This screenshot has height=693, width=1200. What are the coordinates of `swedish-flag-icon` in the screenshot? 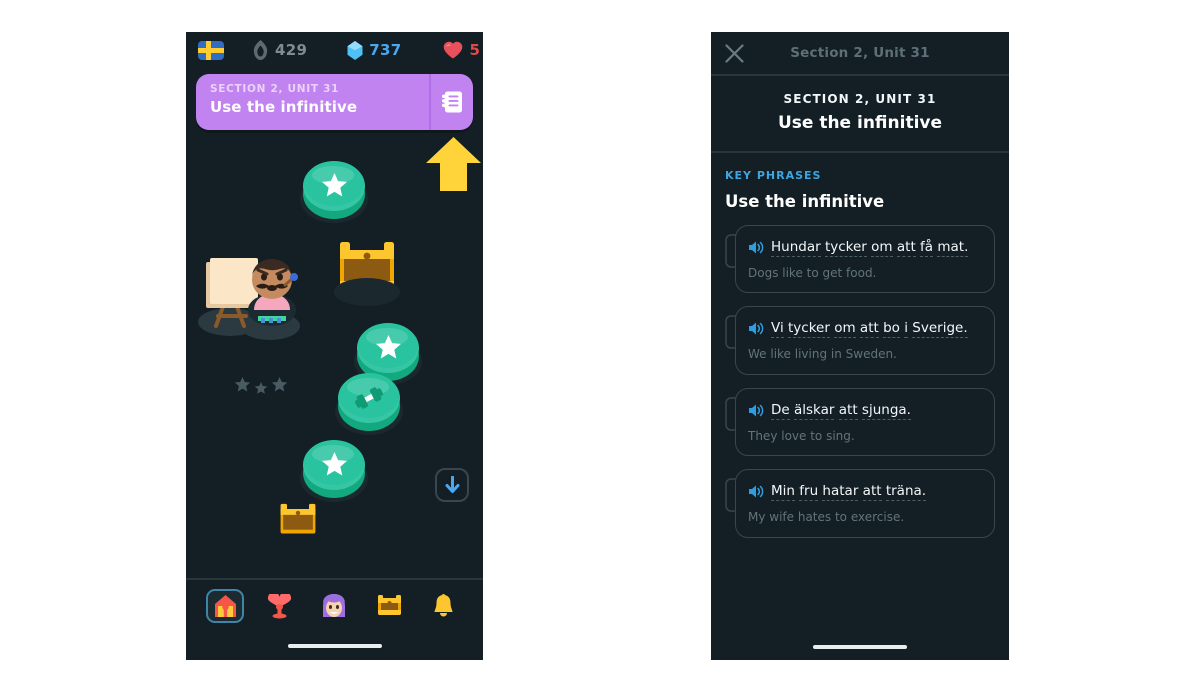 It's located at (211, 50).